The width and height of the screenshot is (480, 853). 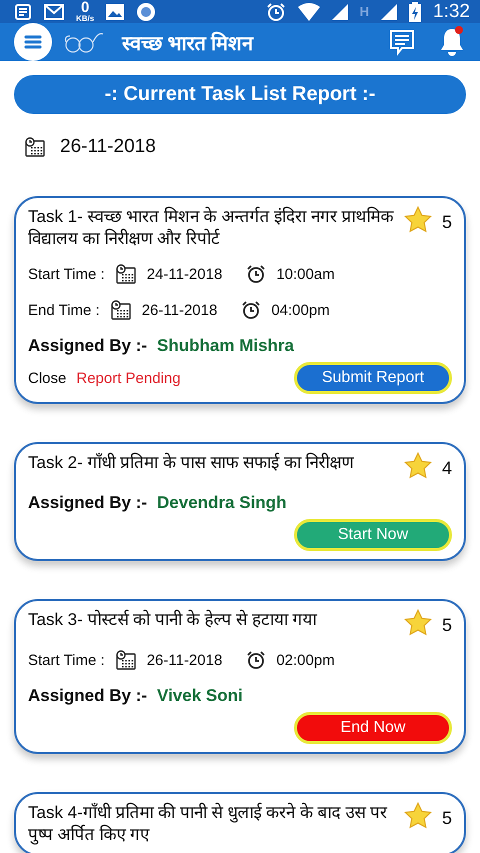 What do you see at coordinates (85, 19) in the screenshot?
I see `net-speed-unit: KB/s` at bounding box center [85, 19].